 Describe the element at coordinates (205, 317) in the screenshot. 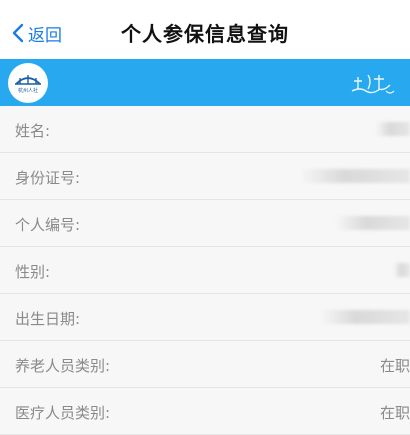

I see `field-row-birth-date: 出生日期:` at that location.